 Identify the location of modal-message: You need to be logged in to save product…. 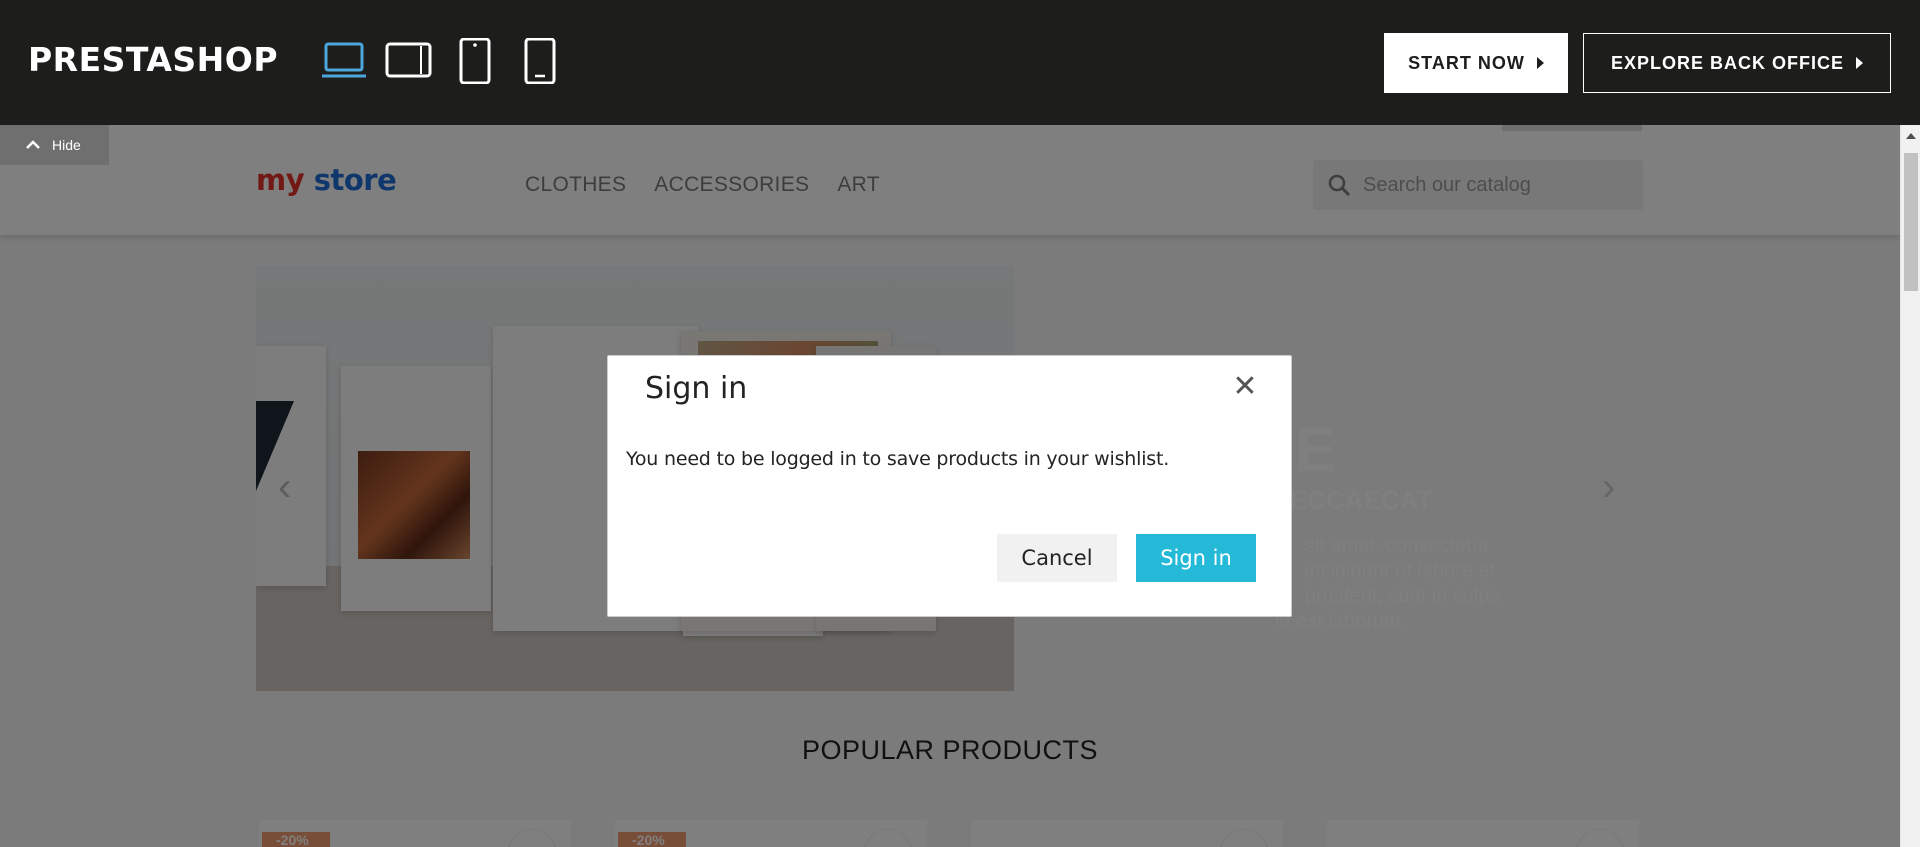
(898, 459).